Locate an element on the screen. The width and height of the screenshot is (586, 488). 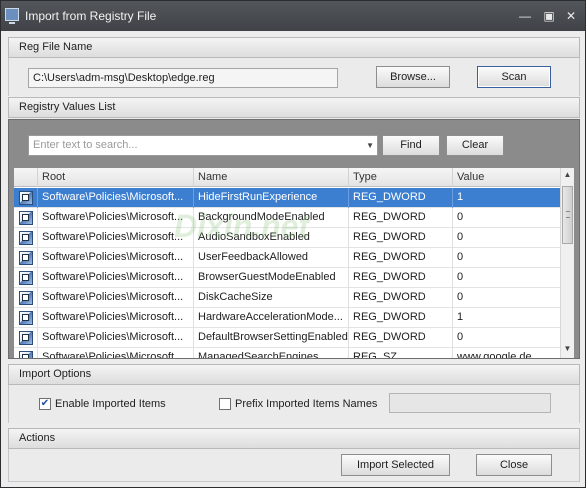
table-header: Root Name Type Value is located at coordinates (287, 177).